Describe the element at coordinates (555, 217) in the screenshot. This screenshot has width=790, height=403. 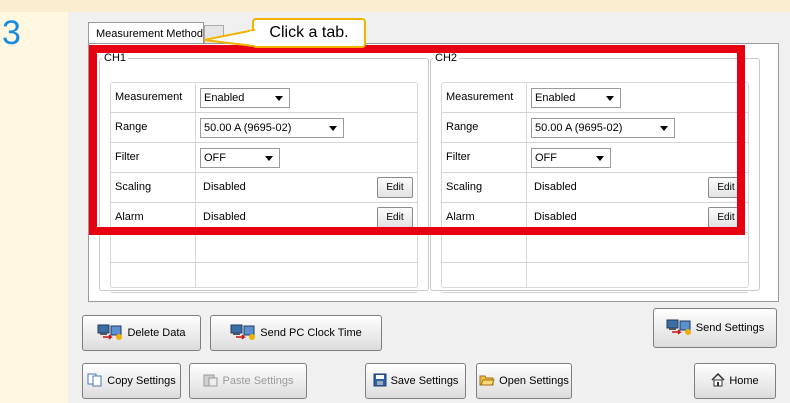
I see `ch2-alarm-value: Disabled` at that location.